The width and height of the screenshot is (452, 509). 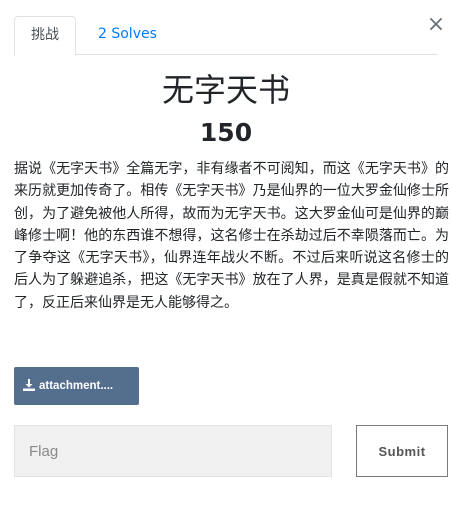 What do you see at coordinates (402, 451) in the screenshot?
I see `submit-button: Submit` at bounding box center [402, 451].